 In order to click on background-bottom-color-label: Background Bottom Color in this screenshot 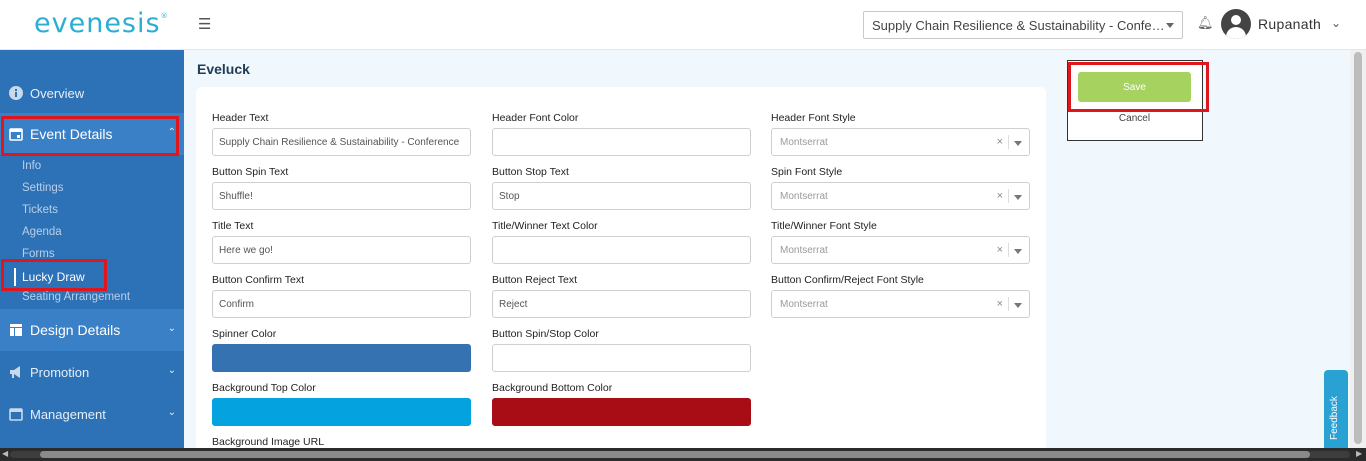, I will do `click(552, 388)`.